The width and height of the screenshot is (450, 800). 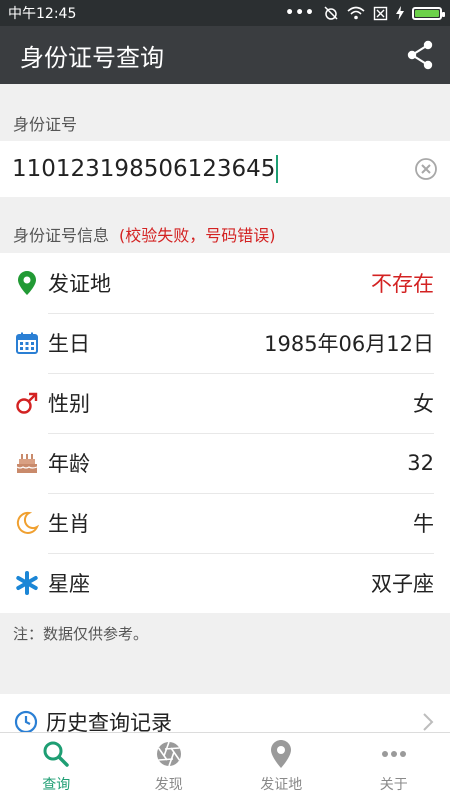 I want to click on row-value: 双子座, so click(x=402, y=584).